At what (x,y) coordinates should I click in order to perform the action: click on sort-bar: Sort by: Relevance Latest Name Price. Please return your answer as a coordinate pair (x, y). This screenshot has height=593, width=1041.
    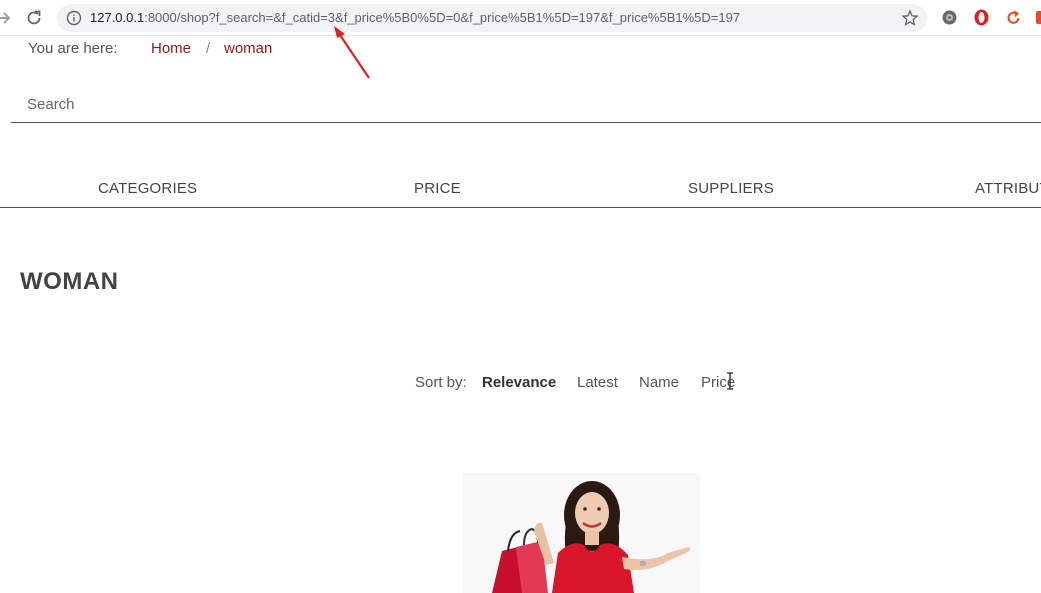
    Looking at the image, I should click on (520, 385).